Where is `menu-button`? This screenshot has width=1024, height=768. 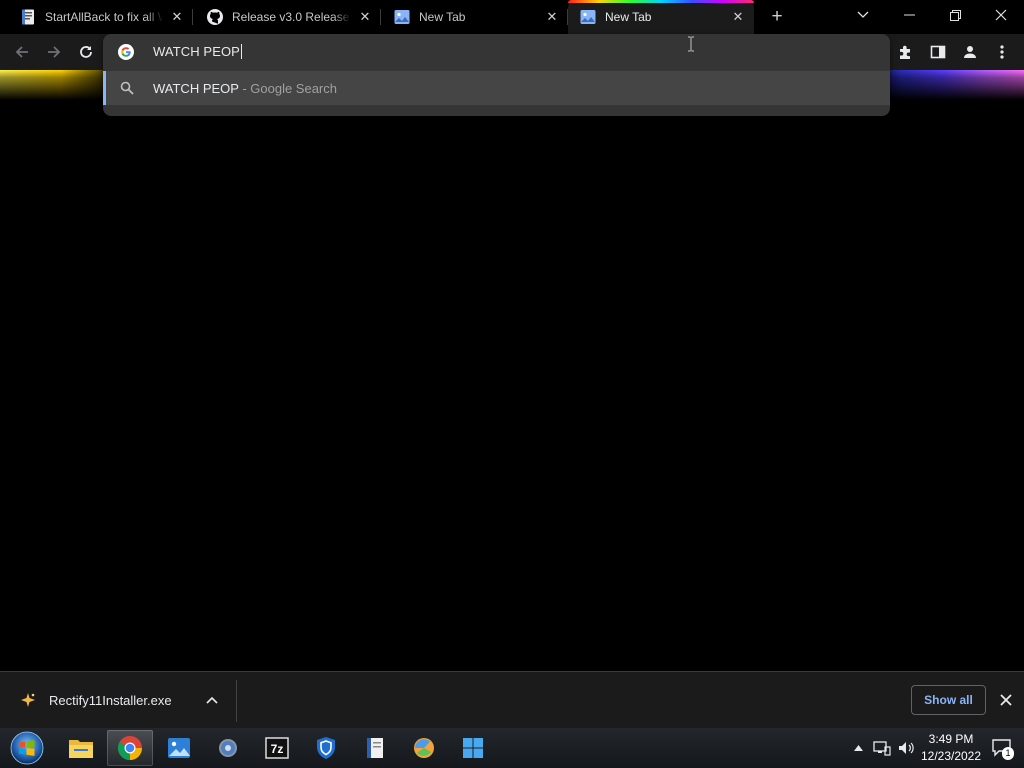
menu-button is located at coordinates (1002, 52).